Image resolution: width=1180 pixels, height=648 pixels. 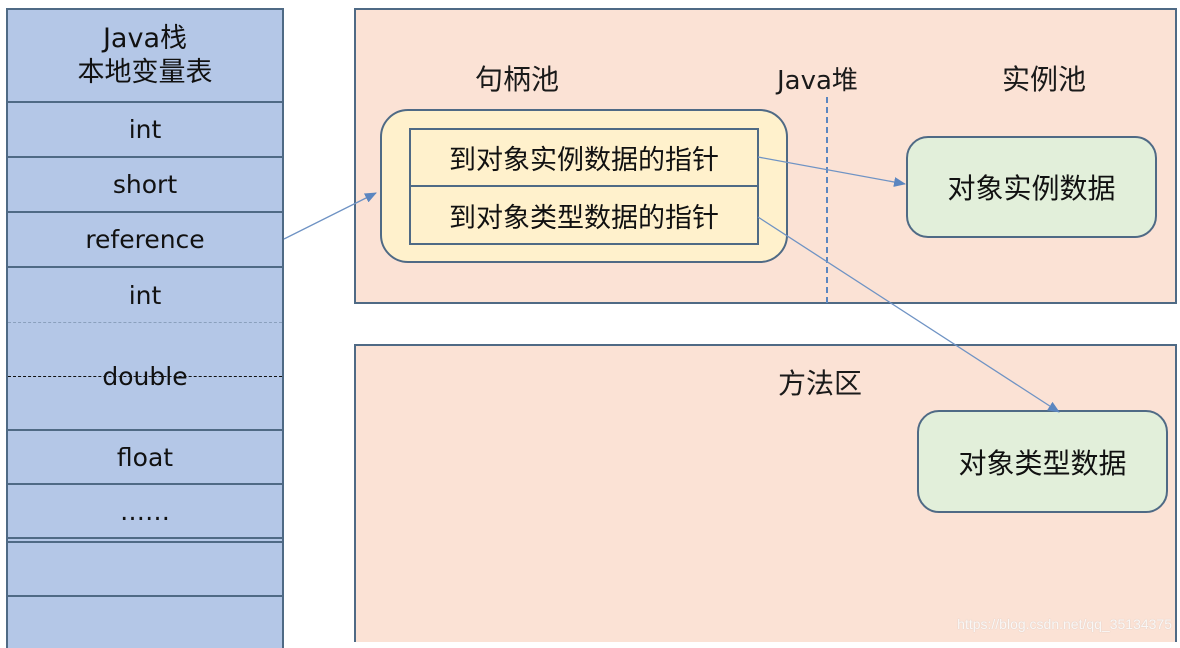 What do you see at coordinates (584, 218) in the screenshot?
I see `type-data-pointer: 到对象类型数据的指针` at bounding box center [584, 218].